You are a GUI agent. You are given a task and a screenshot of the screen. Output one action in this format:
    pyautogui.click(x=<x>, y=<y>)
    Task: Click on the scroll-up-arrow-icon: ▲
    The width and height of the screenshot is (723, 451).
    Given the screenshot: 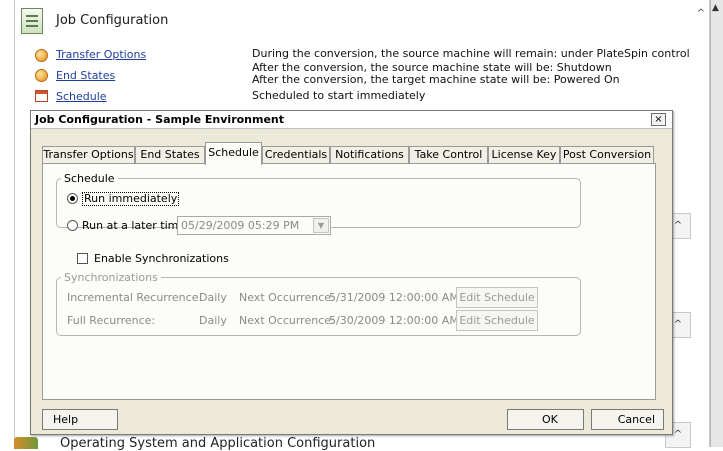 What is the action you would take?
    pyautogui.click(x=715, y=8)
    